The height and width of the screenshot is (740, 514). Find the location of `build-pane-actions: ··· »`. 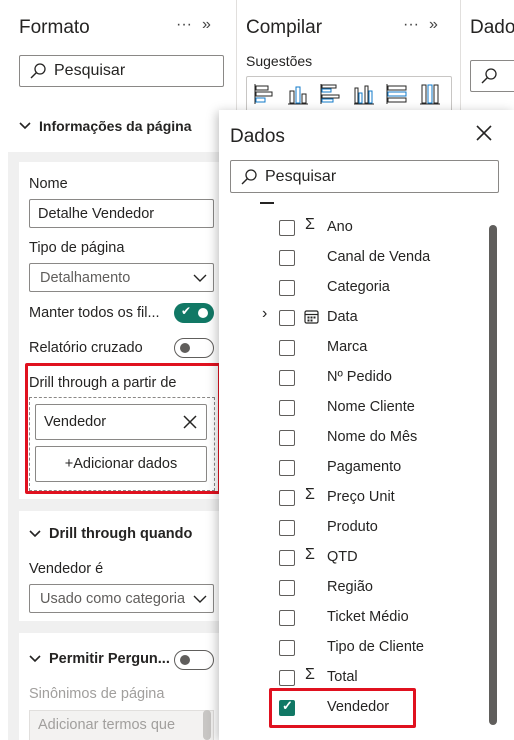

build-pane-actions: ··· » is located at coordinates (420, 25).